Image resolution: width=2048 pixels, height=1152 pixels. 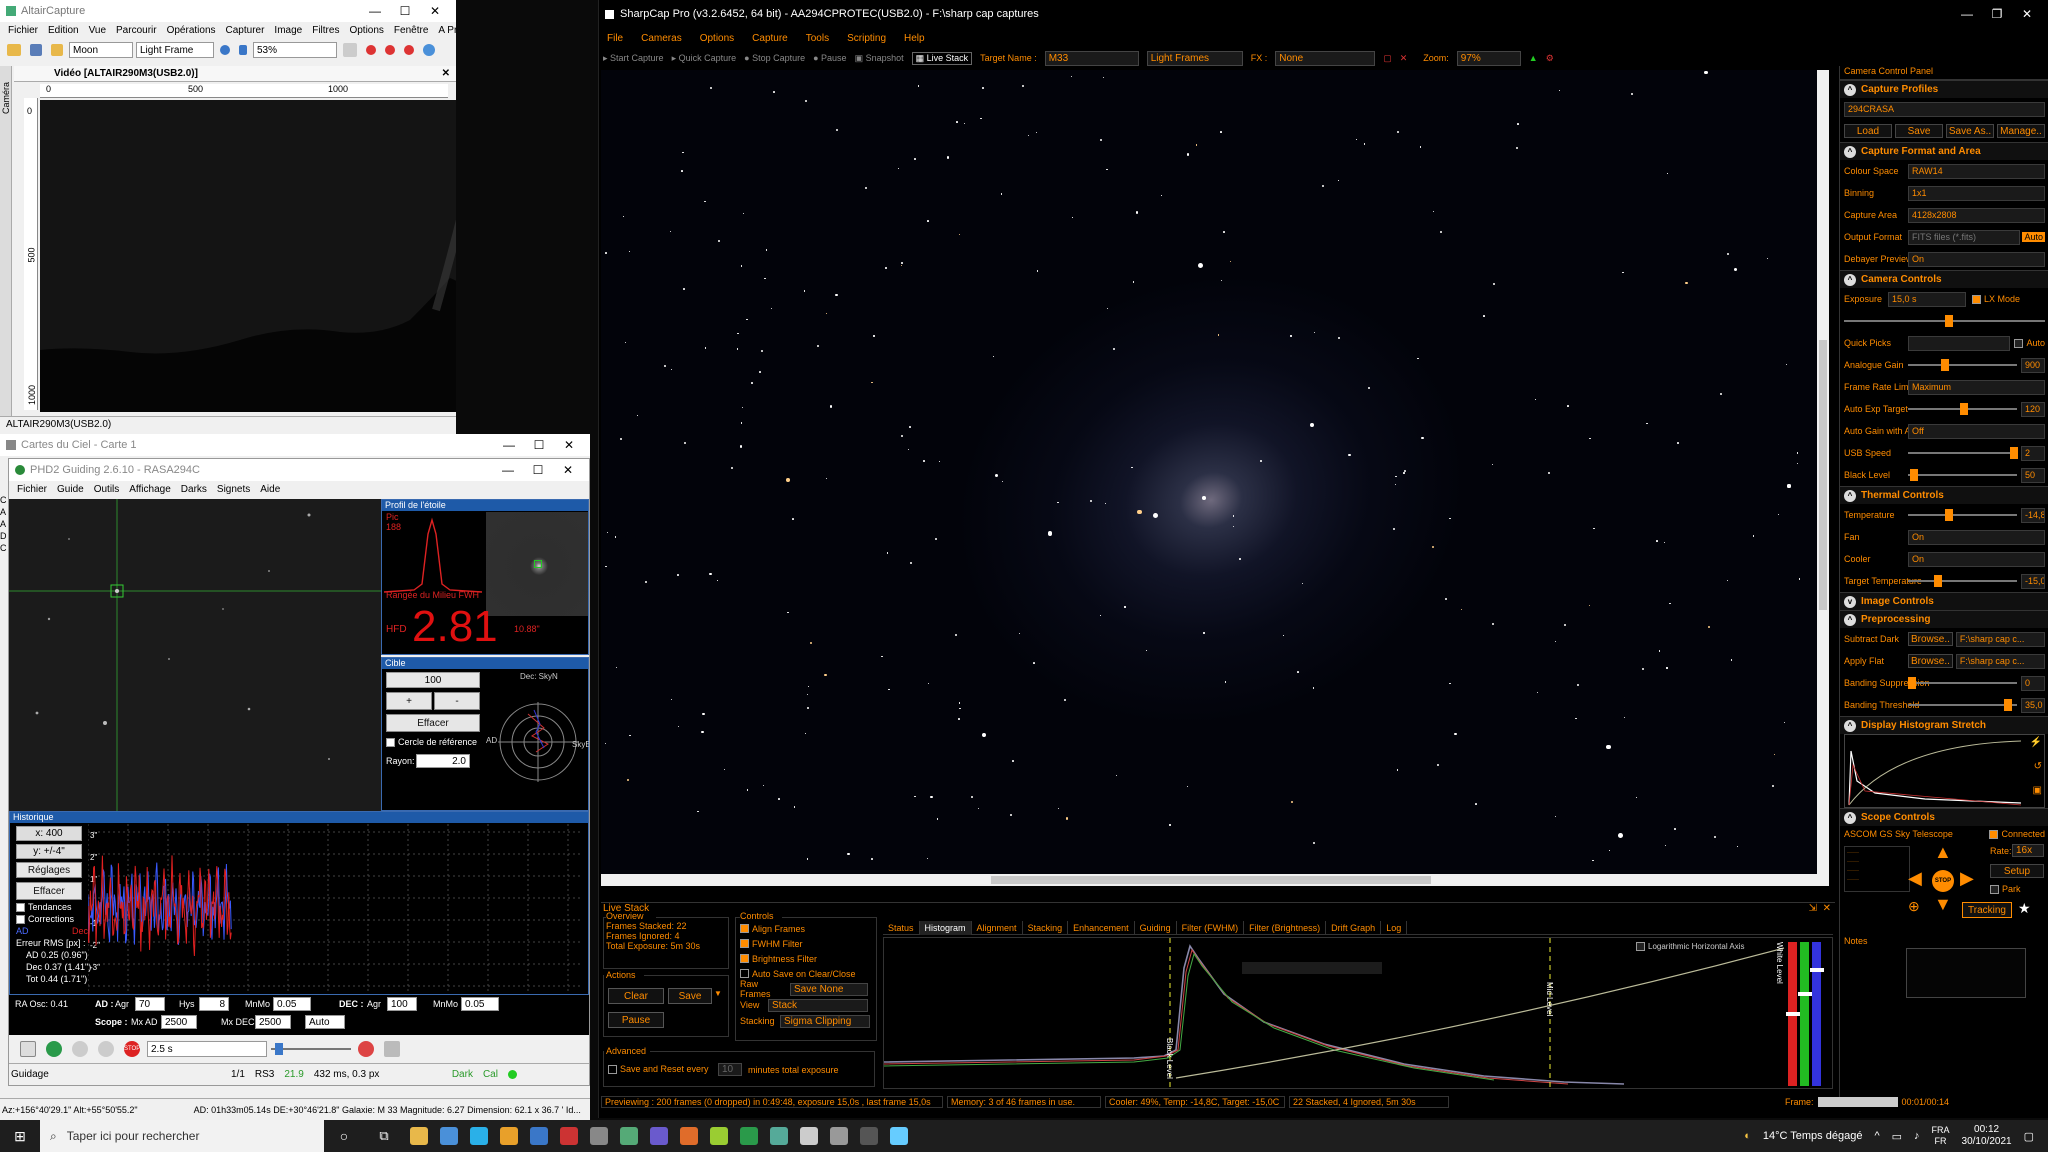 I want to click on save-reset-checkbox: Save and Reset every, so click(x=658, y=1069).